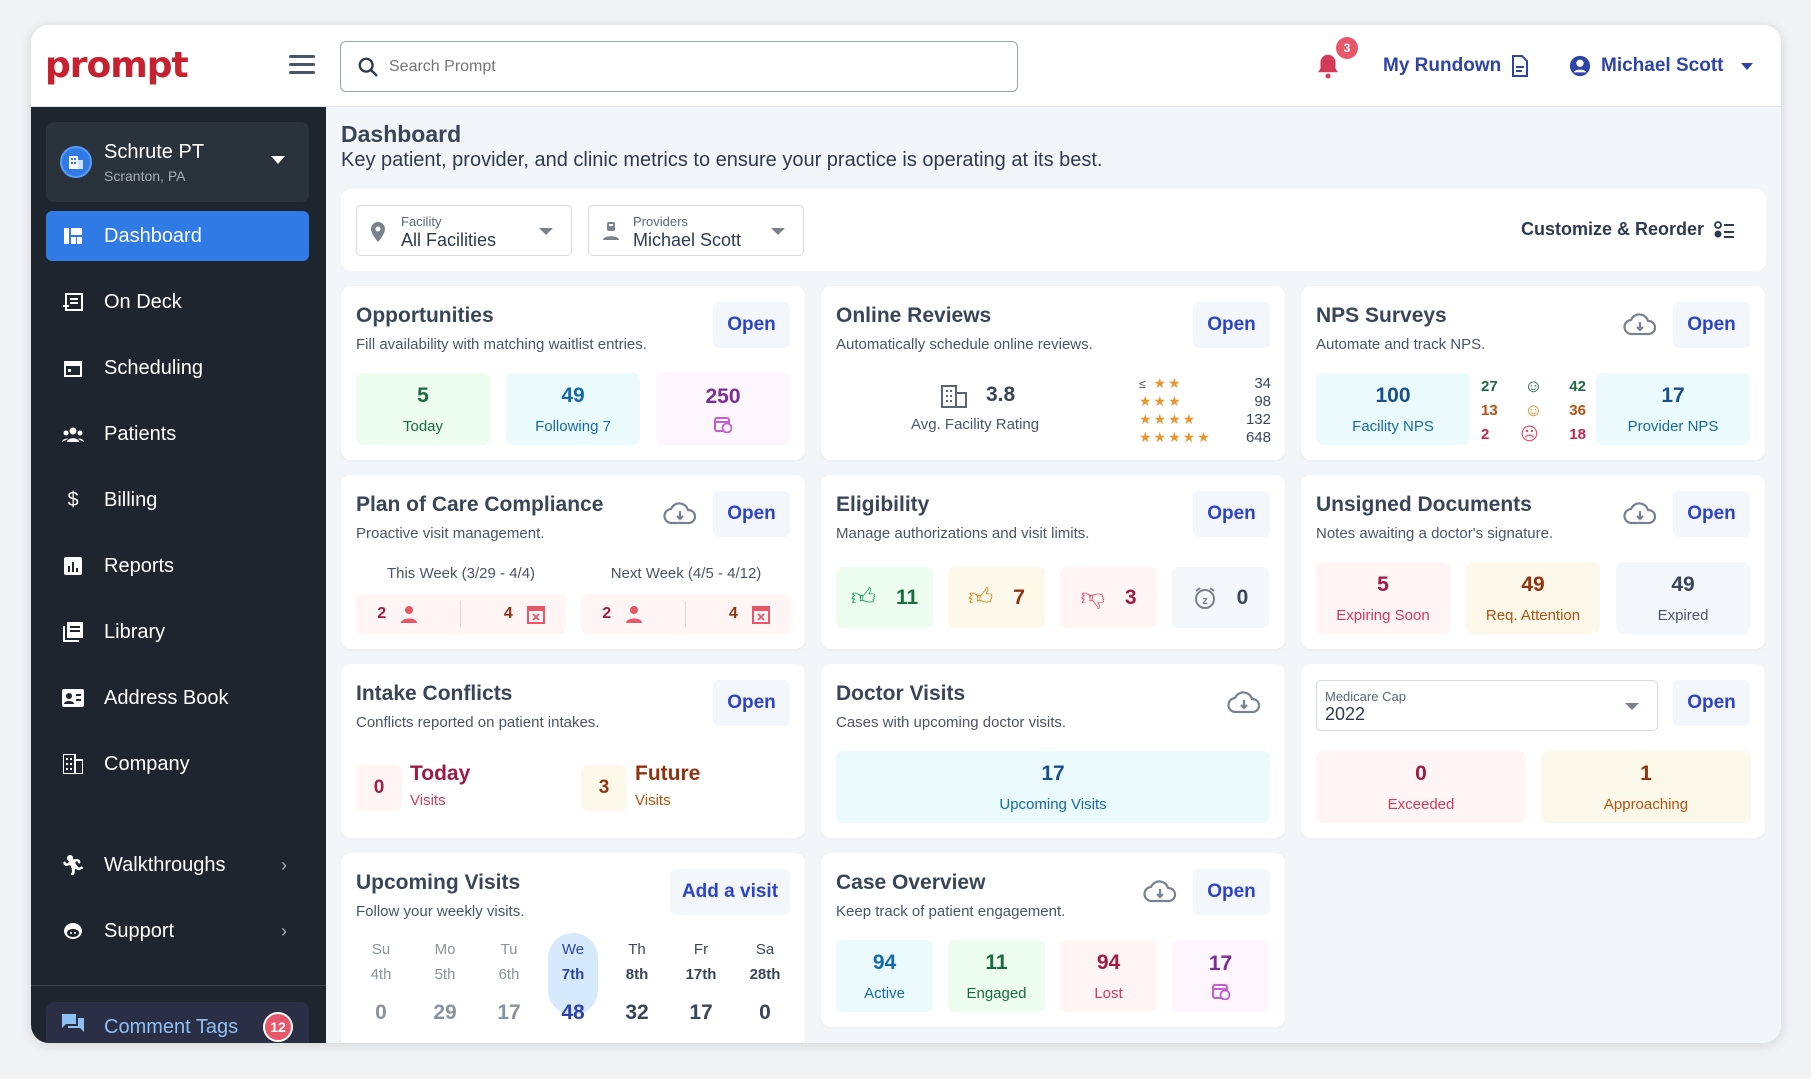 The height and width of the screenshot is (1079, 1811). I want to click on sidebar-item-support: Support ›, so click(177, 931).